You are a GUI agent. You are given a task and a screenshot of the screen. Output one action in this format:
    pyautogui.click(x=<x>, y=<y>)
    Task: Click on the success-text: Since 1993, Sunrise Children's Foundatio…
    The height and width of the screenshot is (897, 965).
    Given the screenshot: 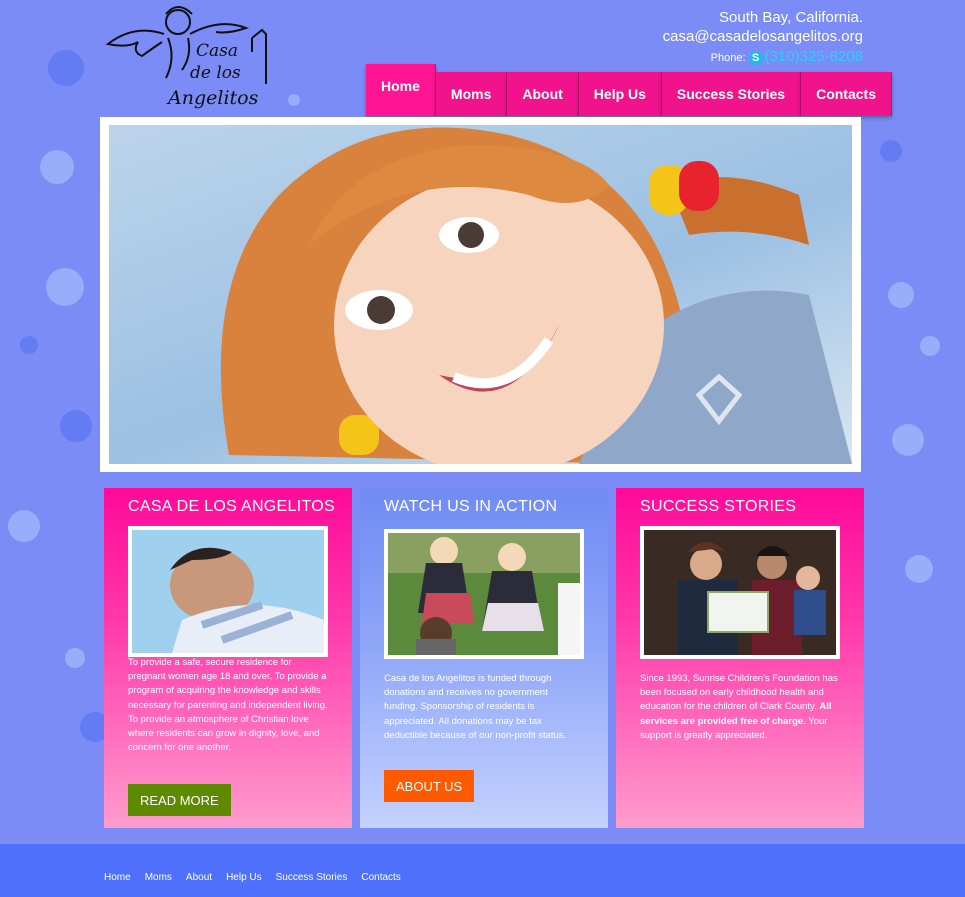 What is the action you would take?
    pyautogui.click(x=740, y=707)
    